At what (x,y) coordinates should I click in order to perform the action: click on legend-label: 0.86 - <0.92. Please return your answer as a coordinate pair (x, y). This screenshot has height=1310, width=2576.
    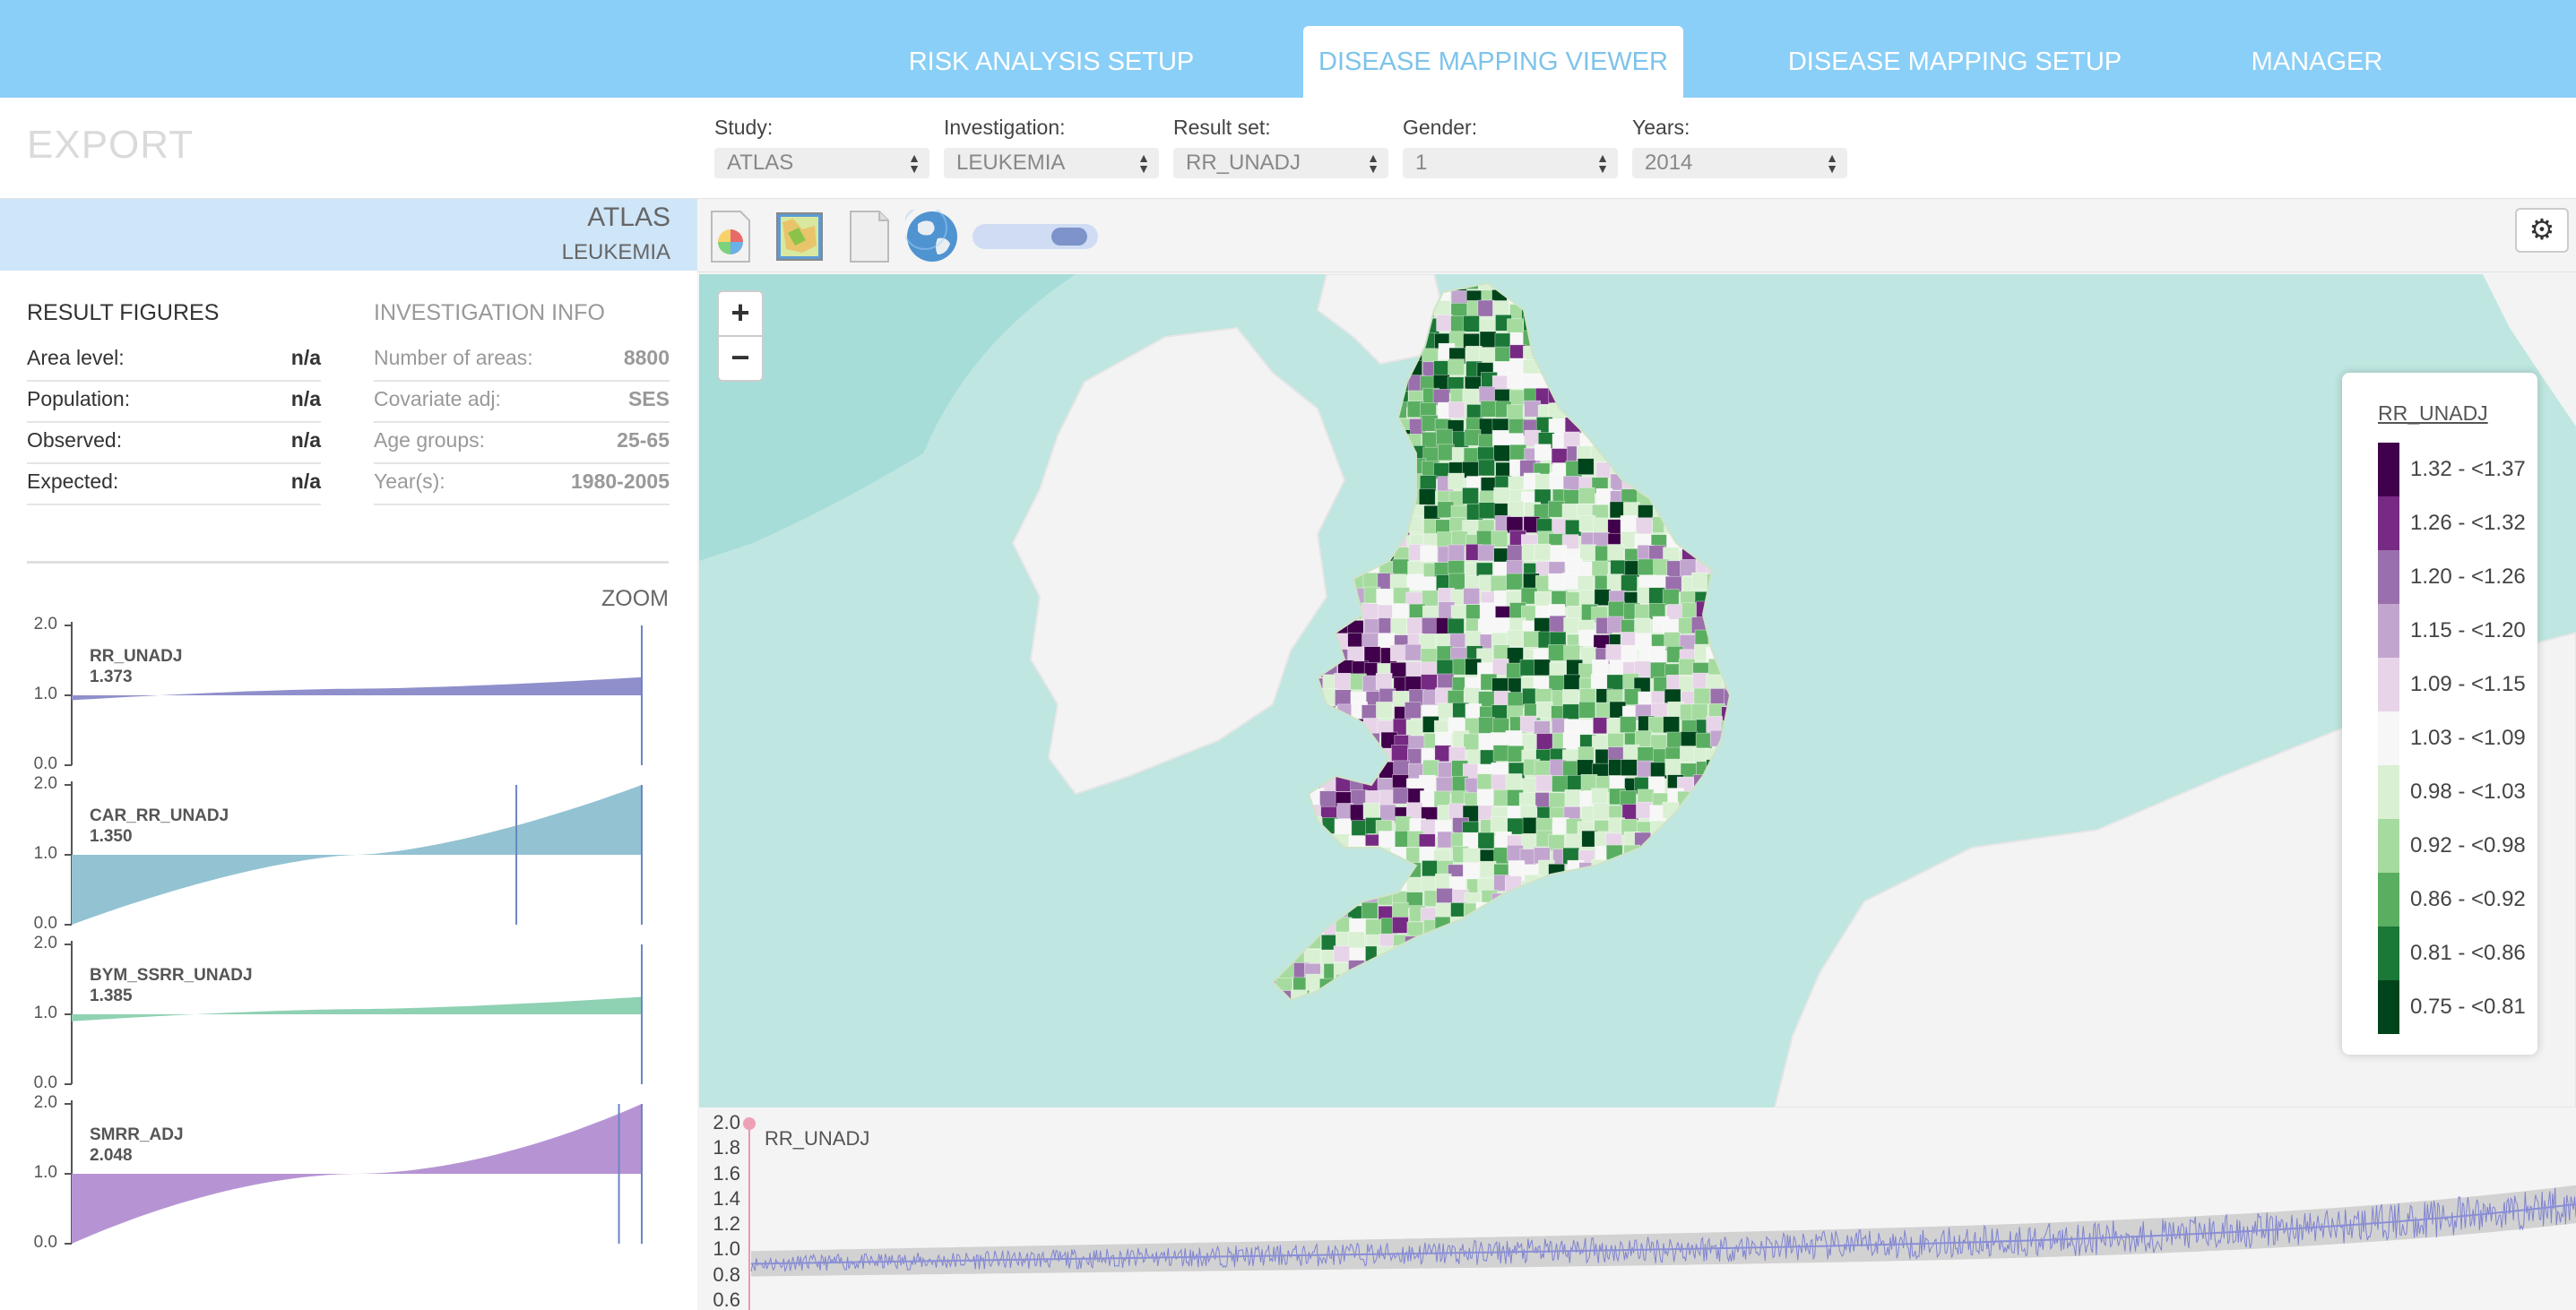
    Looking at the image, I should click on (2468, 899).